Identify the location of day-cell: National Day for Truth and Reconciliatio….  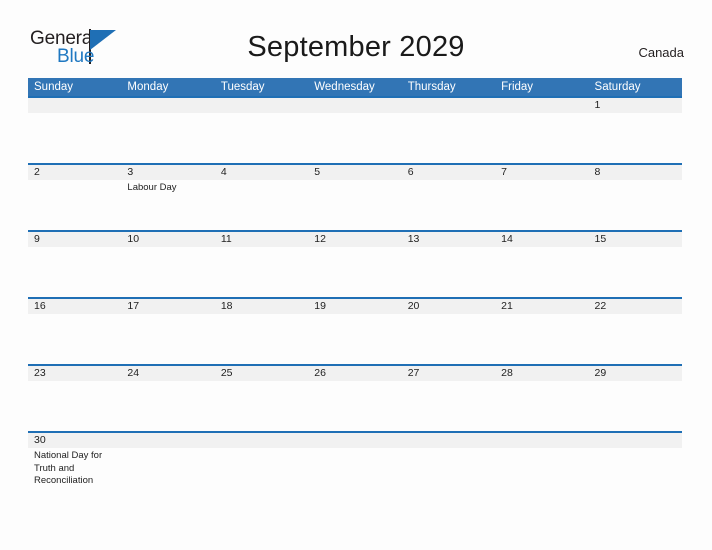
(74, 476).